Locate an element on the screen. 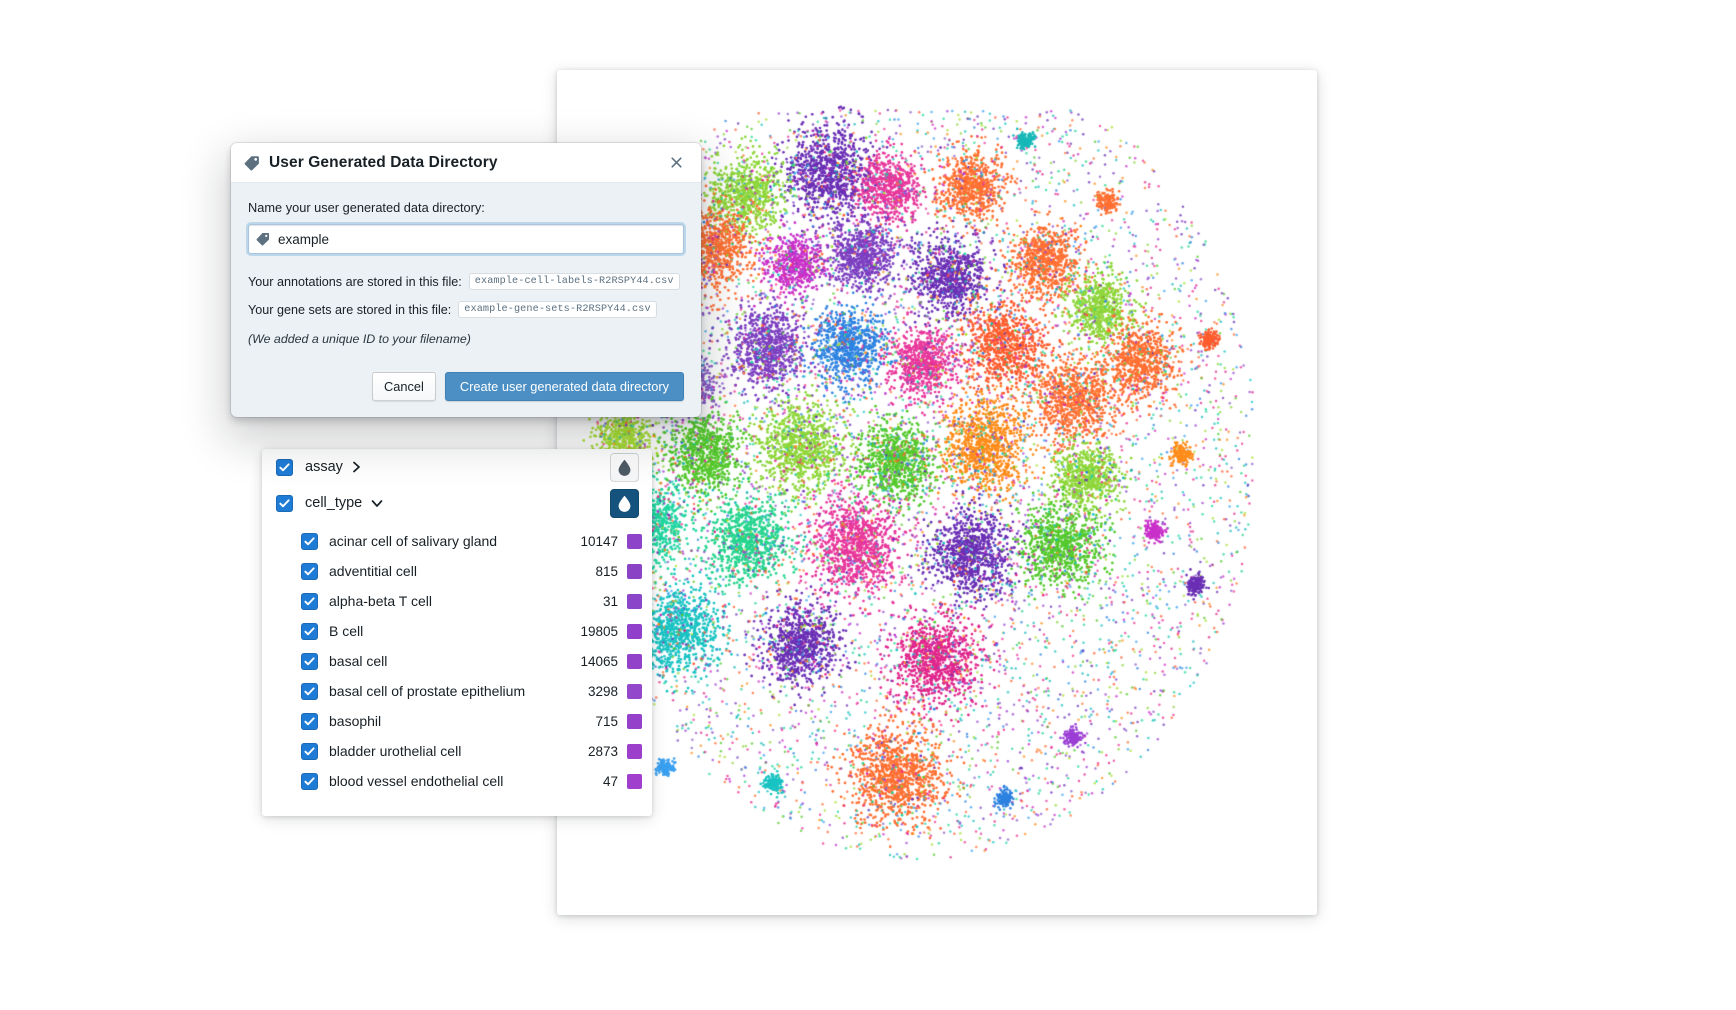  directory-name-input-wrapper is located at coordinates (466, 239).